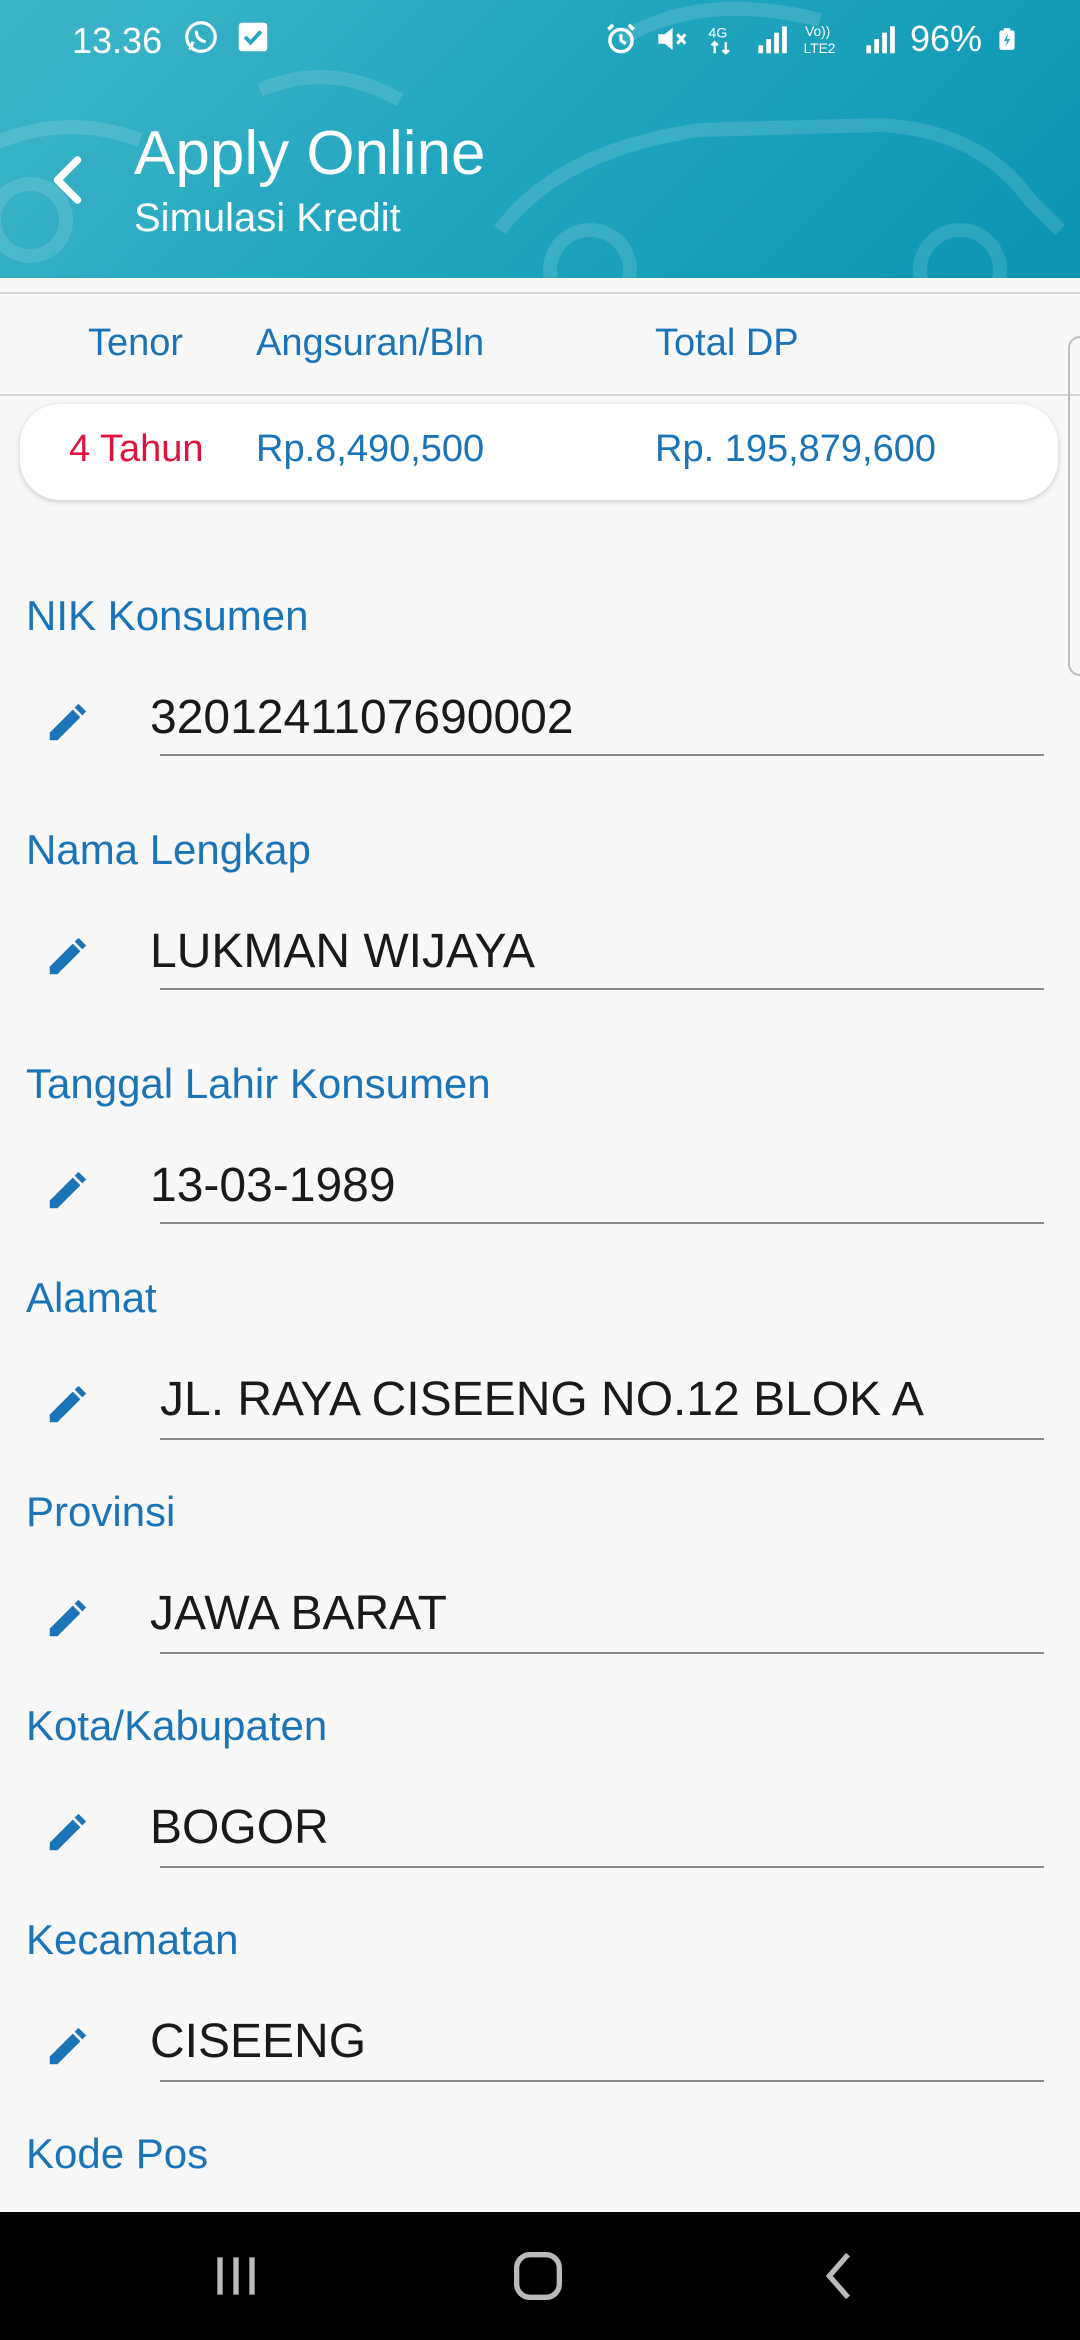  Describe the element at coordinates (540, 41) in the screenshot. I see `status-bar: 13.36 4G Vo)) LTE2 96%` at that location.